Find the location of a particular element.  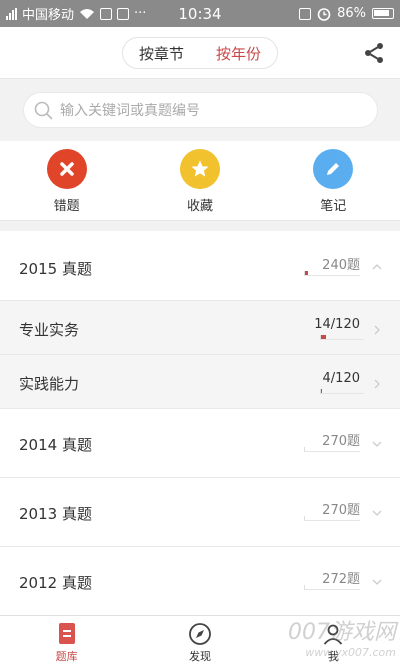

notification-icon is located at coordinates (106, 13).